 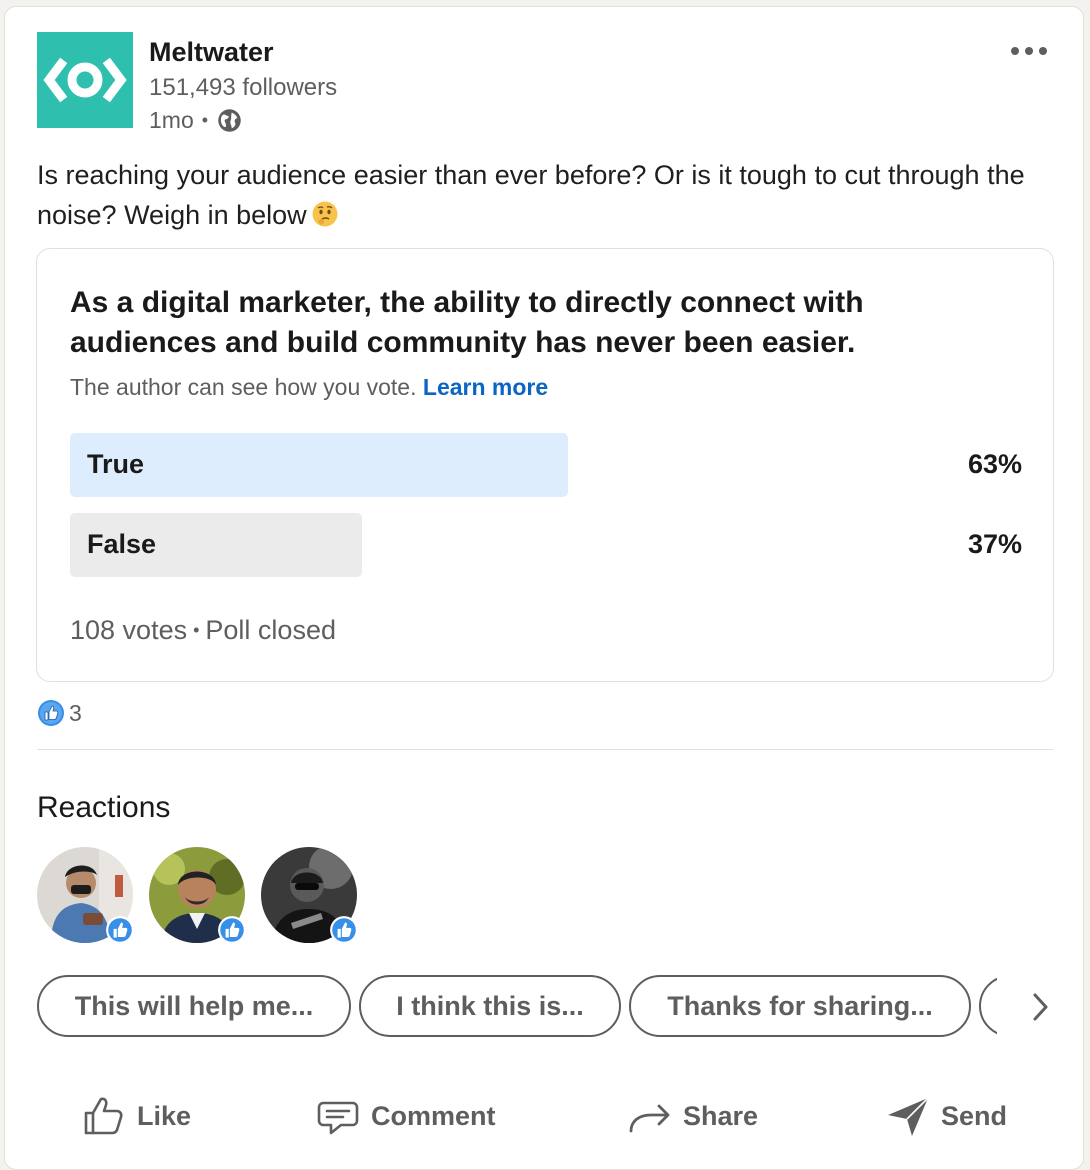 What do you see at coordinates (164, 1115) in the screenshot?
I see `like-label: Like` at bounding box center [164, 1115].